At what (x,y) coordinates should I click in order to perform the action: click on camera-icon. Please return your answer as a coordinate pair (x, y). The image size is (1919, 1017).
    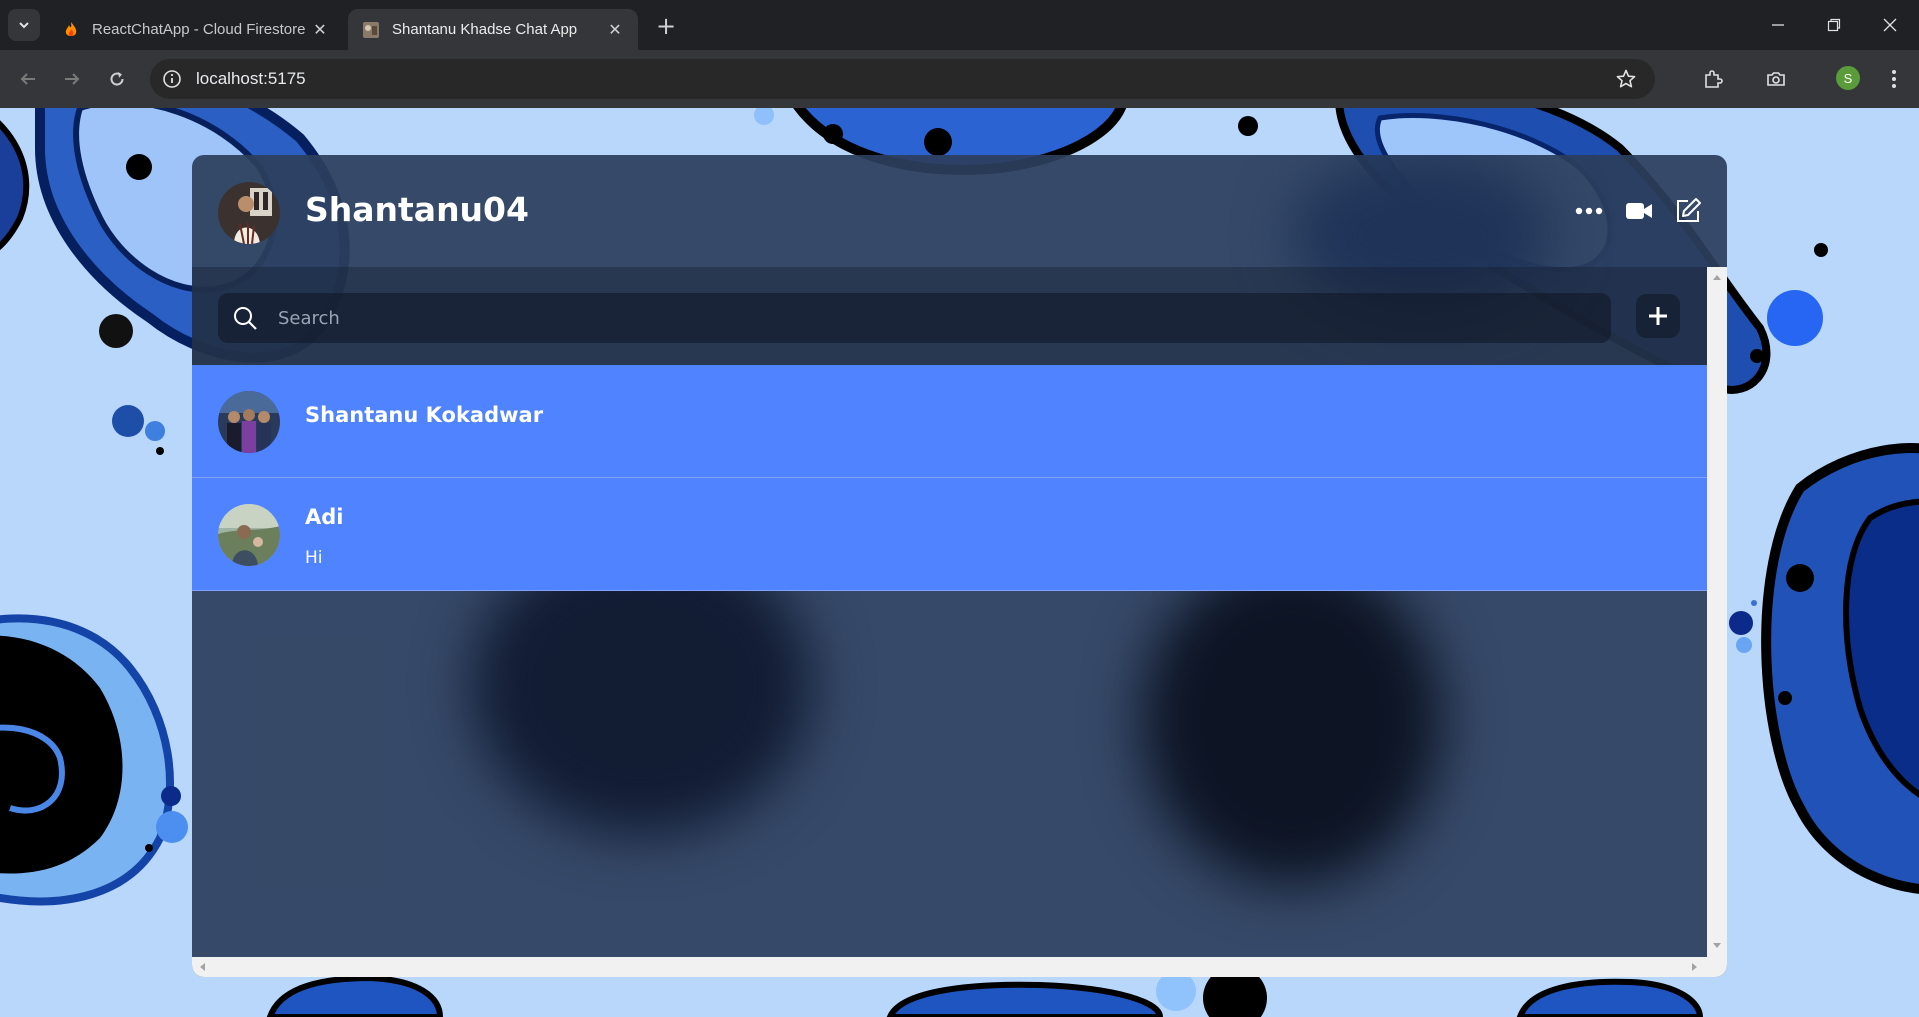
    Looking at the image, I should click on (1776, 79).